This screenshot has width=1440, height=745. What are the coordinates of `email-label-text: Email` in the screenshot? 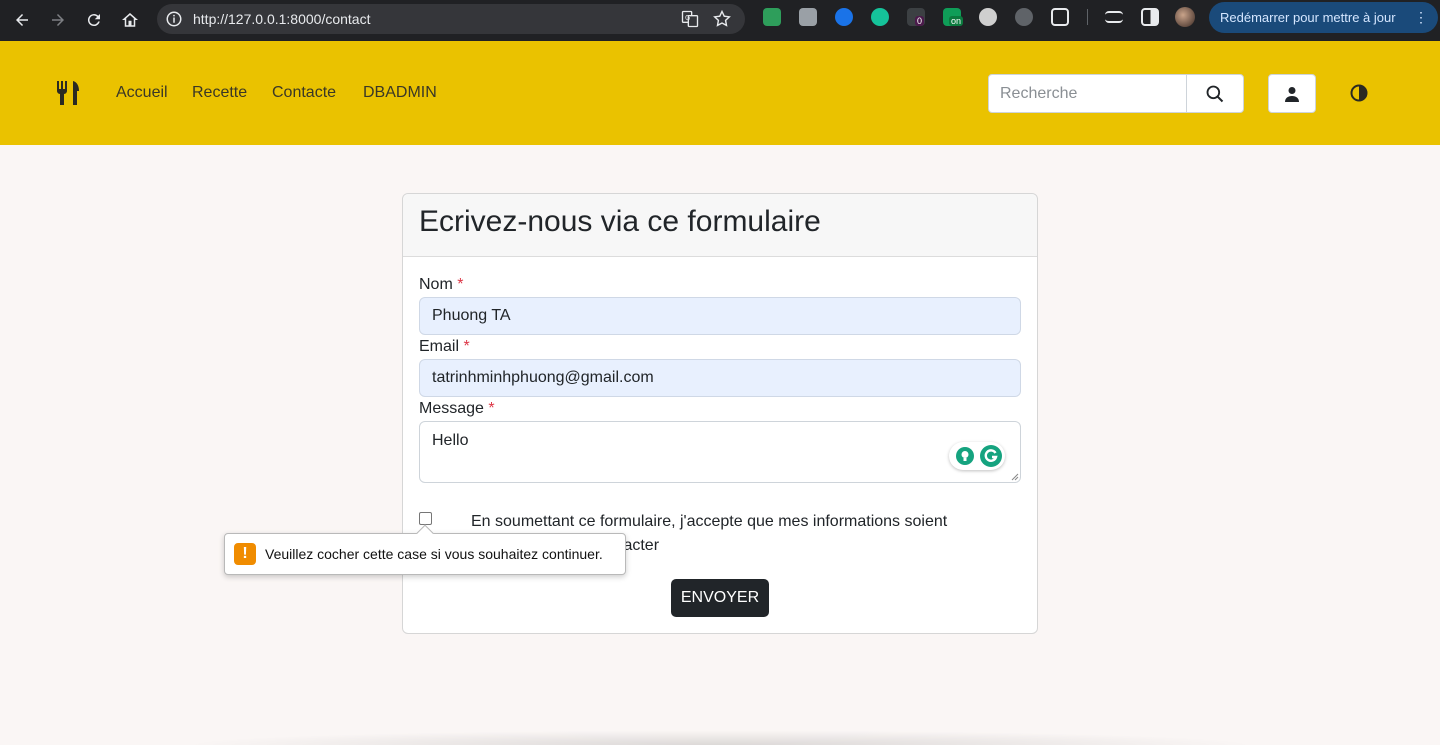 It's located at (439, 346).